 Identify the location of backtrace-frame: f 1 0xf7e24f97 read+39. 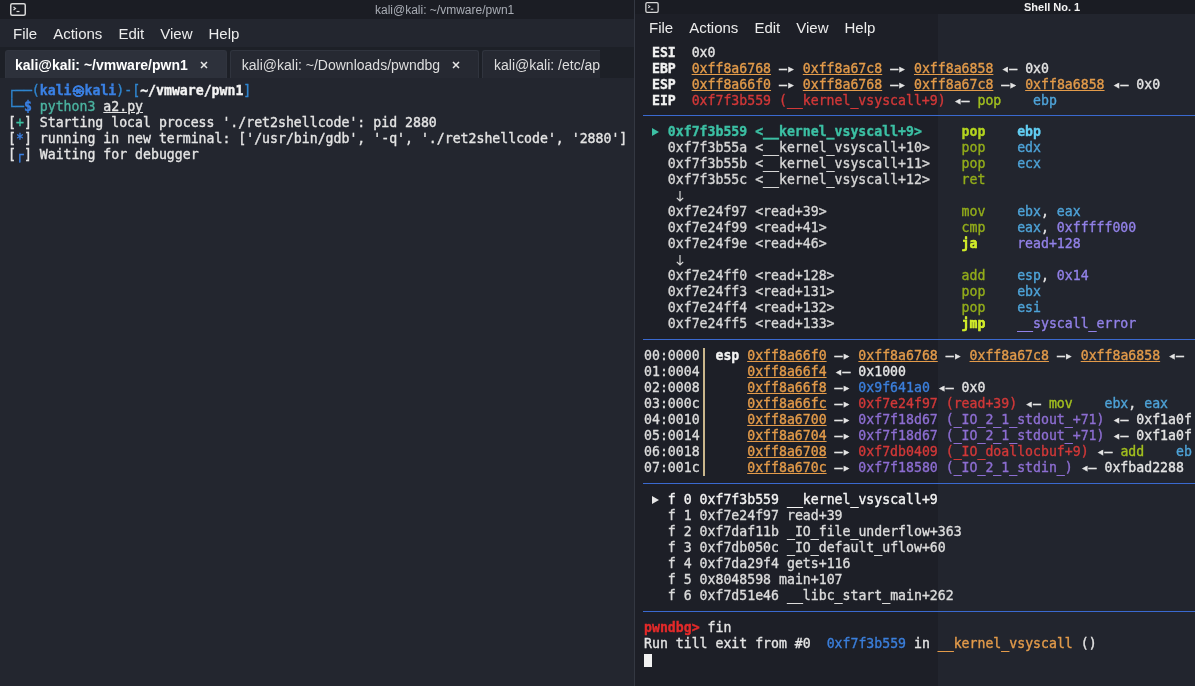
(755, 516).